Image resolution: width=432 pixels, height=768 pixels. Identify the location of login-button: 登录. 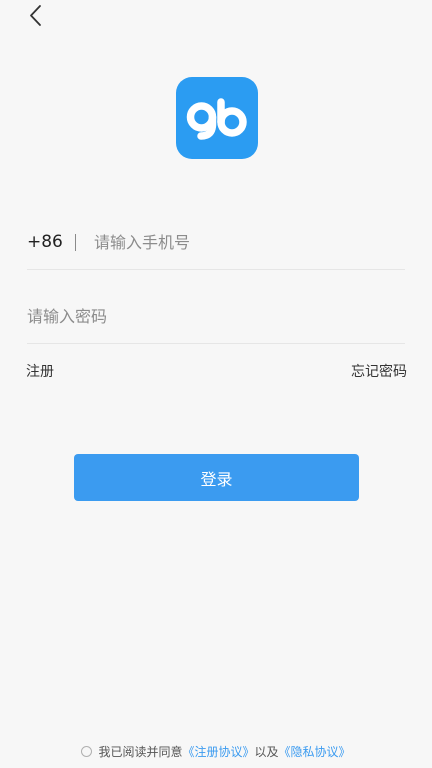
(216, 477).